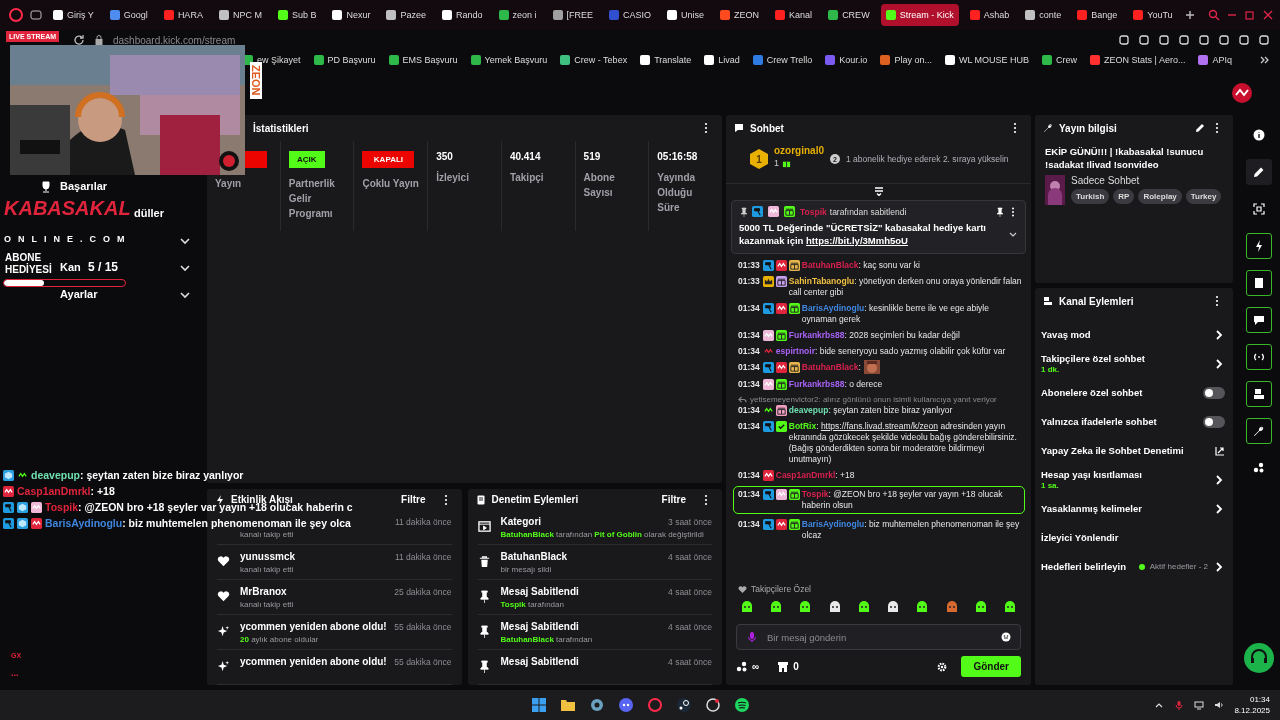 This screenshot has width=1280, height=720. Describe the element at coordinates (1258, 320) in the screenshot. I see `rail-chat-button` at that location.